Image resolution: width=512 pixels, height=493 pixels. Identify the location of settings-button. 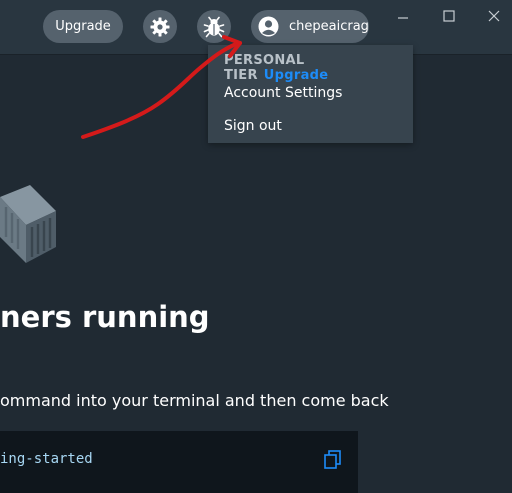
(160, 26).